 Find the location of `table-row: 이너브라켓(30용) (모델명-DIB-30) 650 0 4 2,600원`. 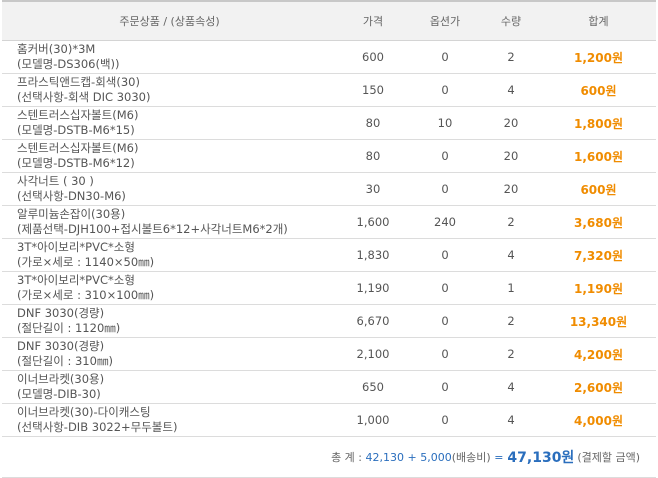

table-row: 이너브라켓(30용) (모델명-DIB-30) 650 0 4 2,600원 is located at coordinates (329, 387).